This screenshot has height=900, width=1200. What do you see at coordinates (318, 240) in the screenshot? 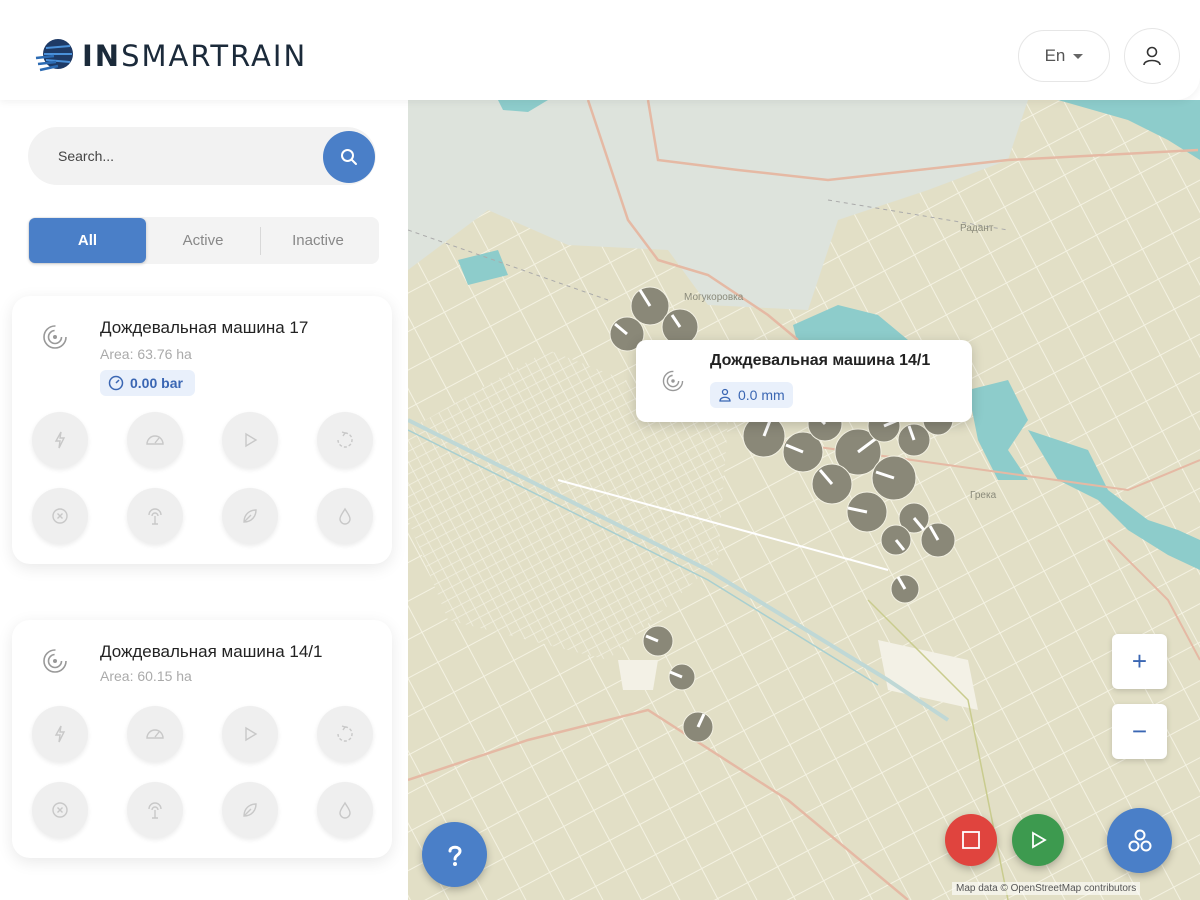
I see `filter-tab-inactive: Inactive` at bounding box center [318, 240].